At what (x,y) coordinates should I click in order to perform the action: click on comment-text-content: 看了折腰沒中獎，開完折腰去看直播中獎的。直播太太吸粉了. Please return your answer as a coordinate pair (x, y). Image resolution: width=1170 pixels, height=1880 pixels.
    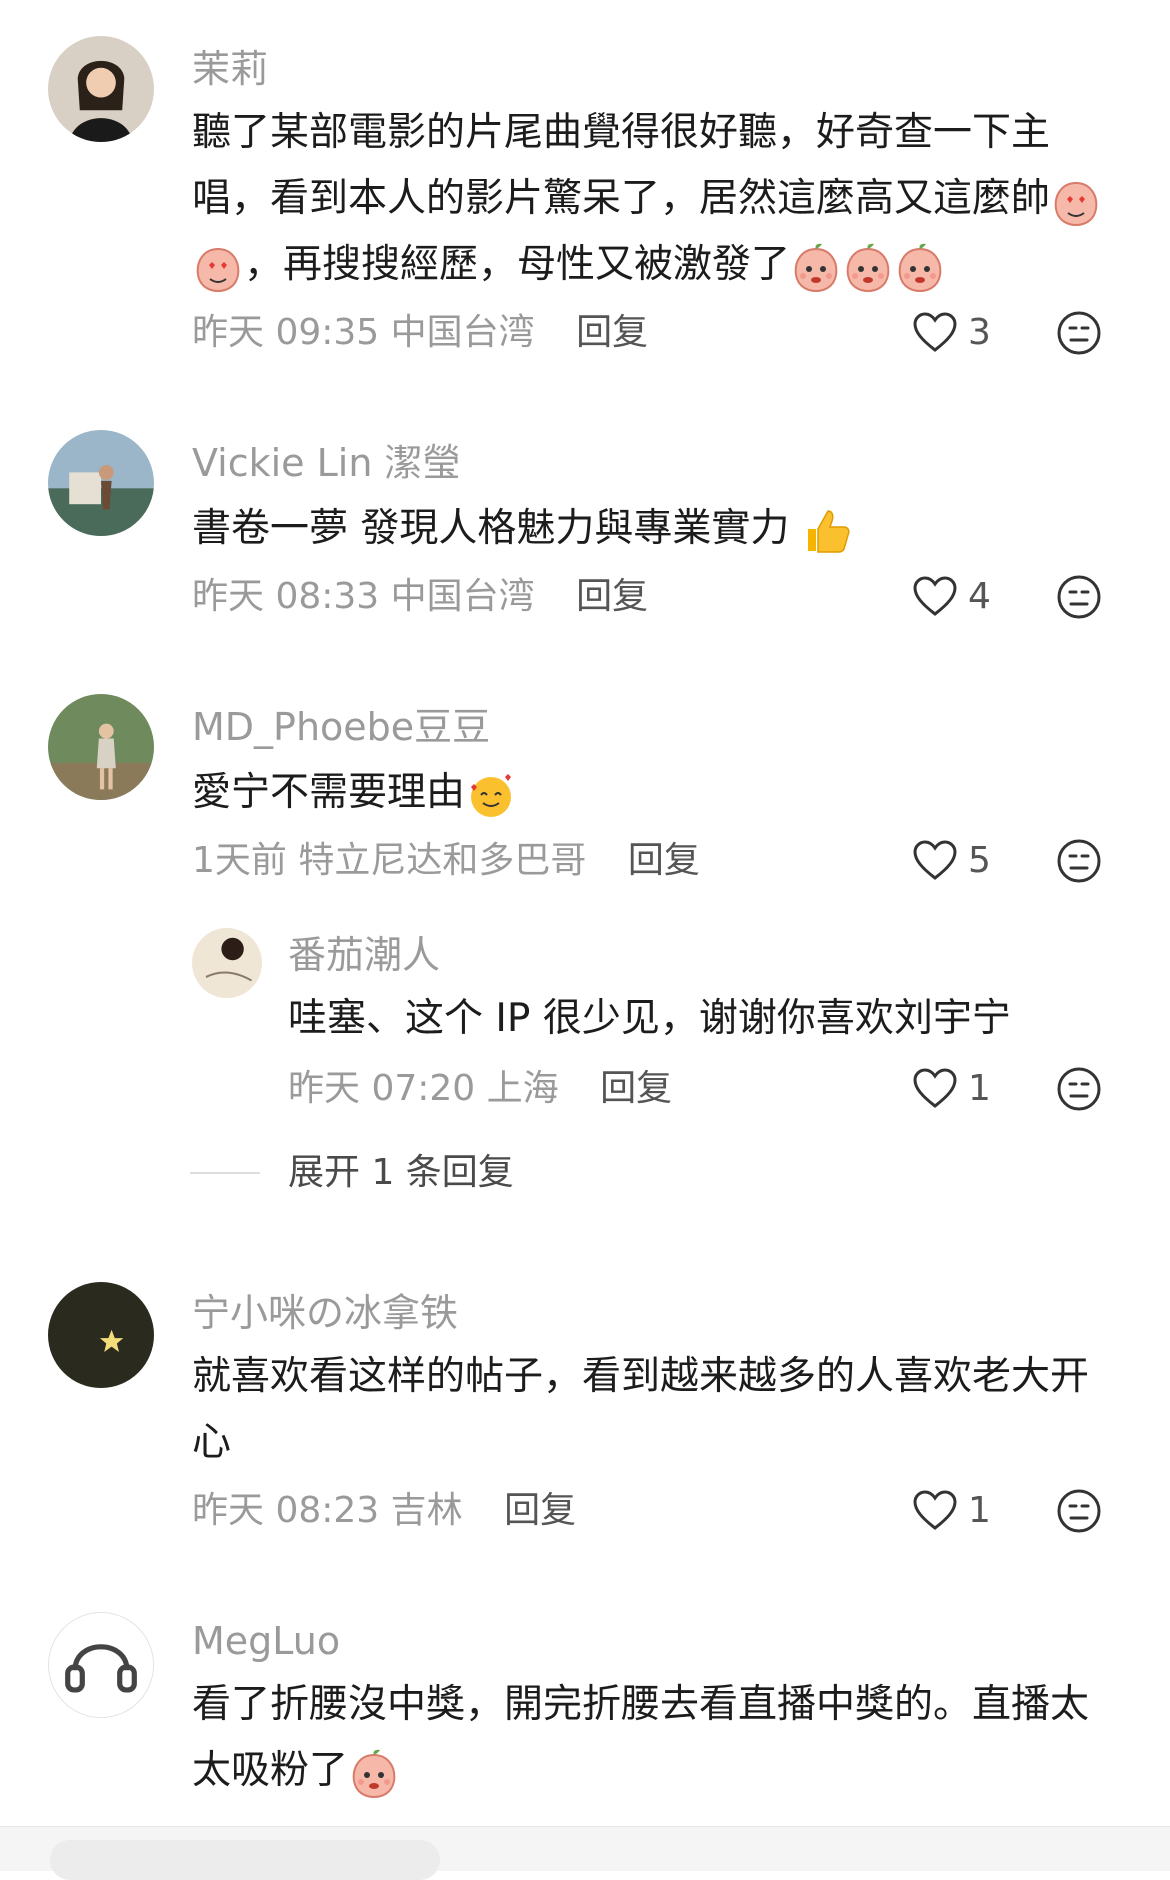
    Looking at the image, I should click on (641, 1737).